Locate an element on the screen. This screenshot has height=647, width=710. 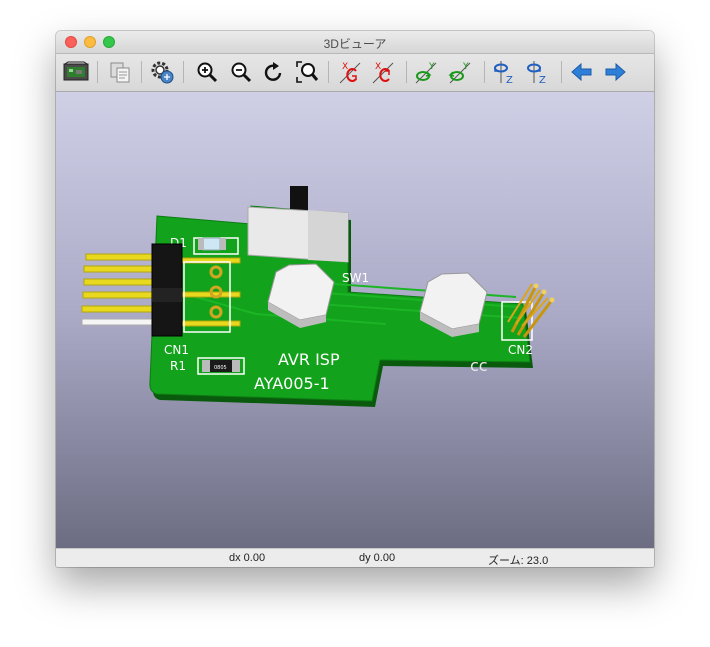
rotate-z-cw-icon: Z is located at coordinates (503, 73).